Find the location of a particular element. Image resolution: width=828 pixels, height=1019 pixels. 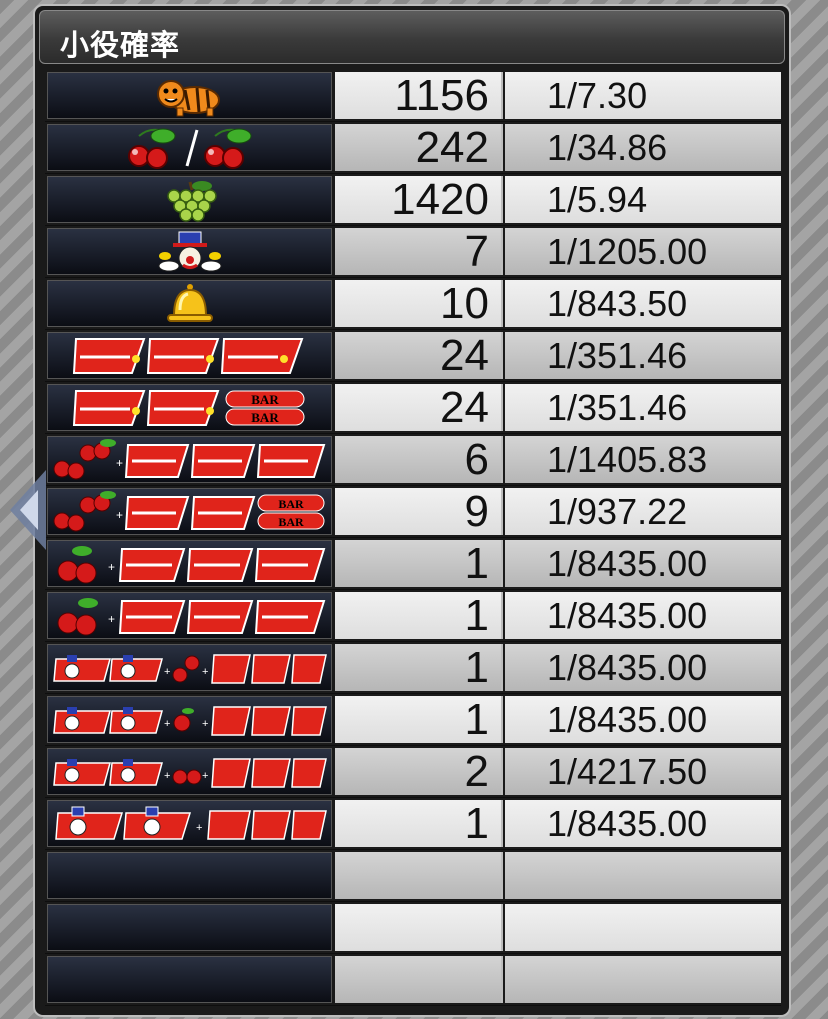

grape-icon is located at coordinates (189, 199).